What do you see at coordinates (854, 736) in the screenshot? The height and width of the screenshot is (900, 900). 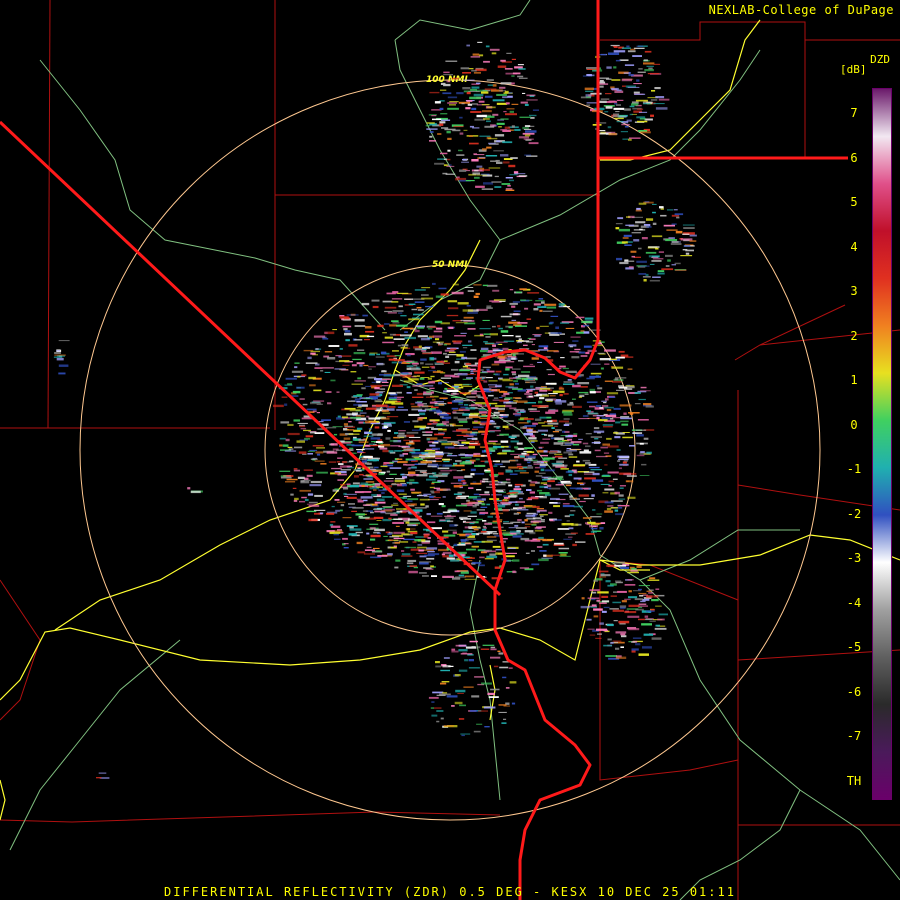 I see `scale-tick-label: -7` at bounding box center [854, 736].